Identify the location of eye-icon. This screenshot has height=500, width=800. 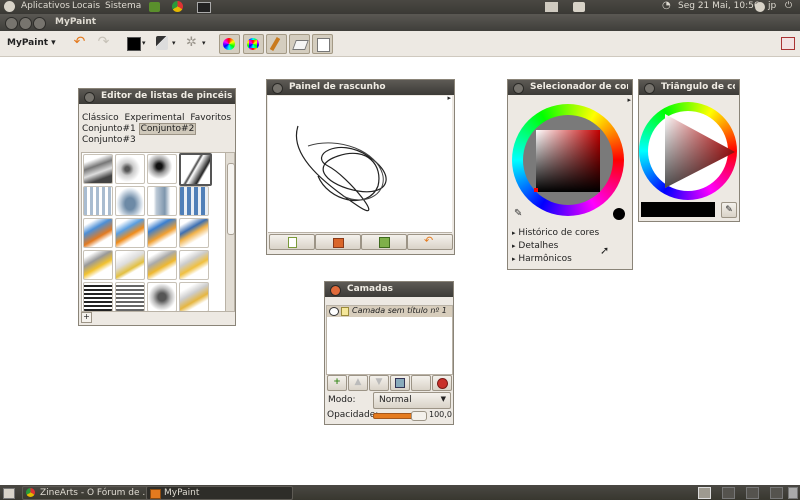
(334, 311).